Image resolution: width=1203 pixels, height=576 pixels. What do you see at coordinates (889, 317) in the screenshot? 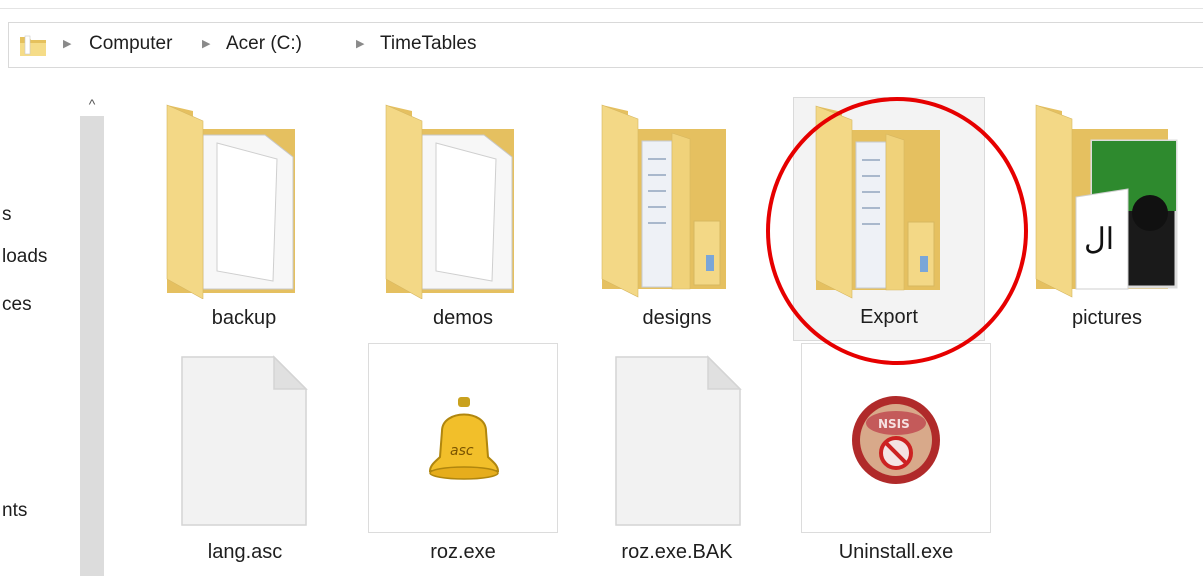
I see `file-label: Export` at bounding box center [889, 317].